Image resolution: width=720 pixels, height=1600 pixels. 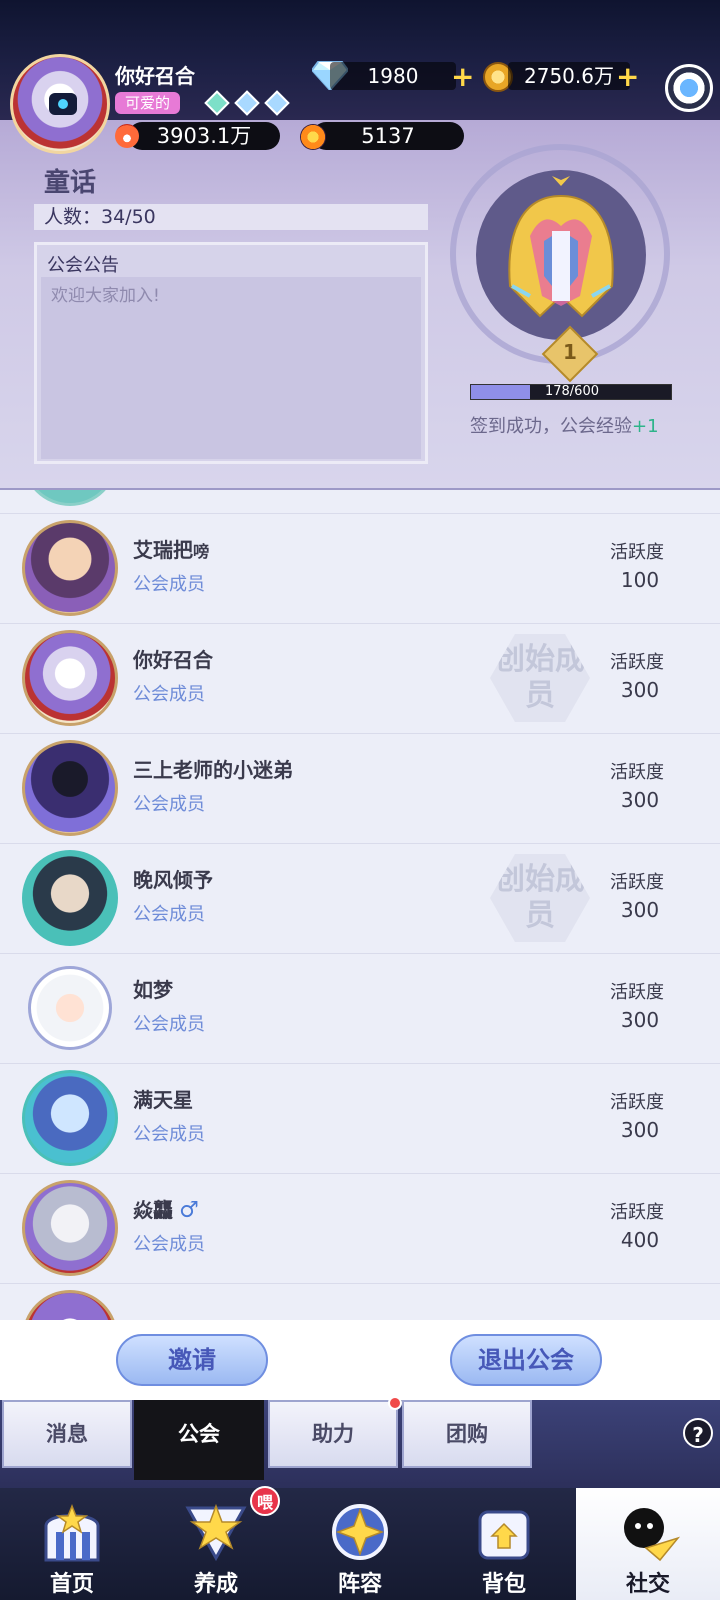 I want to click on home-icon, so click(x=72, y=1532).